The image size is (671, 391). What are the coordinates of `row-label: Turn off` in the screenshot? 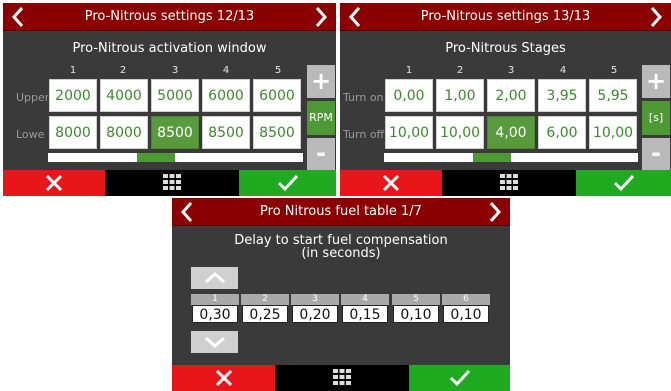 It's located at (364, 134).